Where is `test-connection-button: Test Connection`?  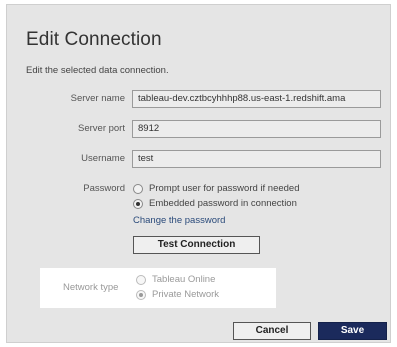 test-connection-button: Test Connection is located at coordinates (196, 245).